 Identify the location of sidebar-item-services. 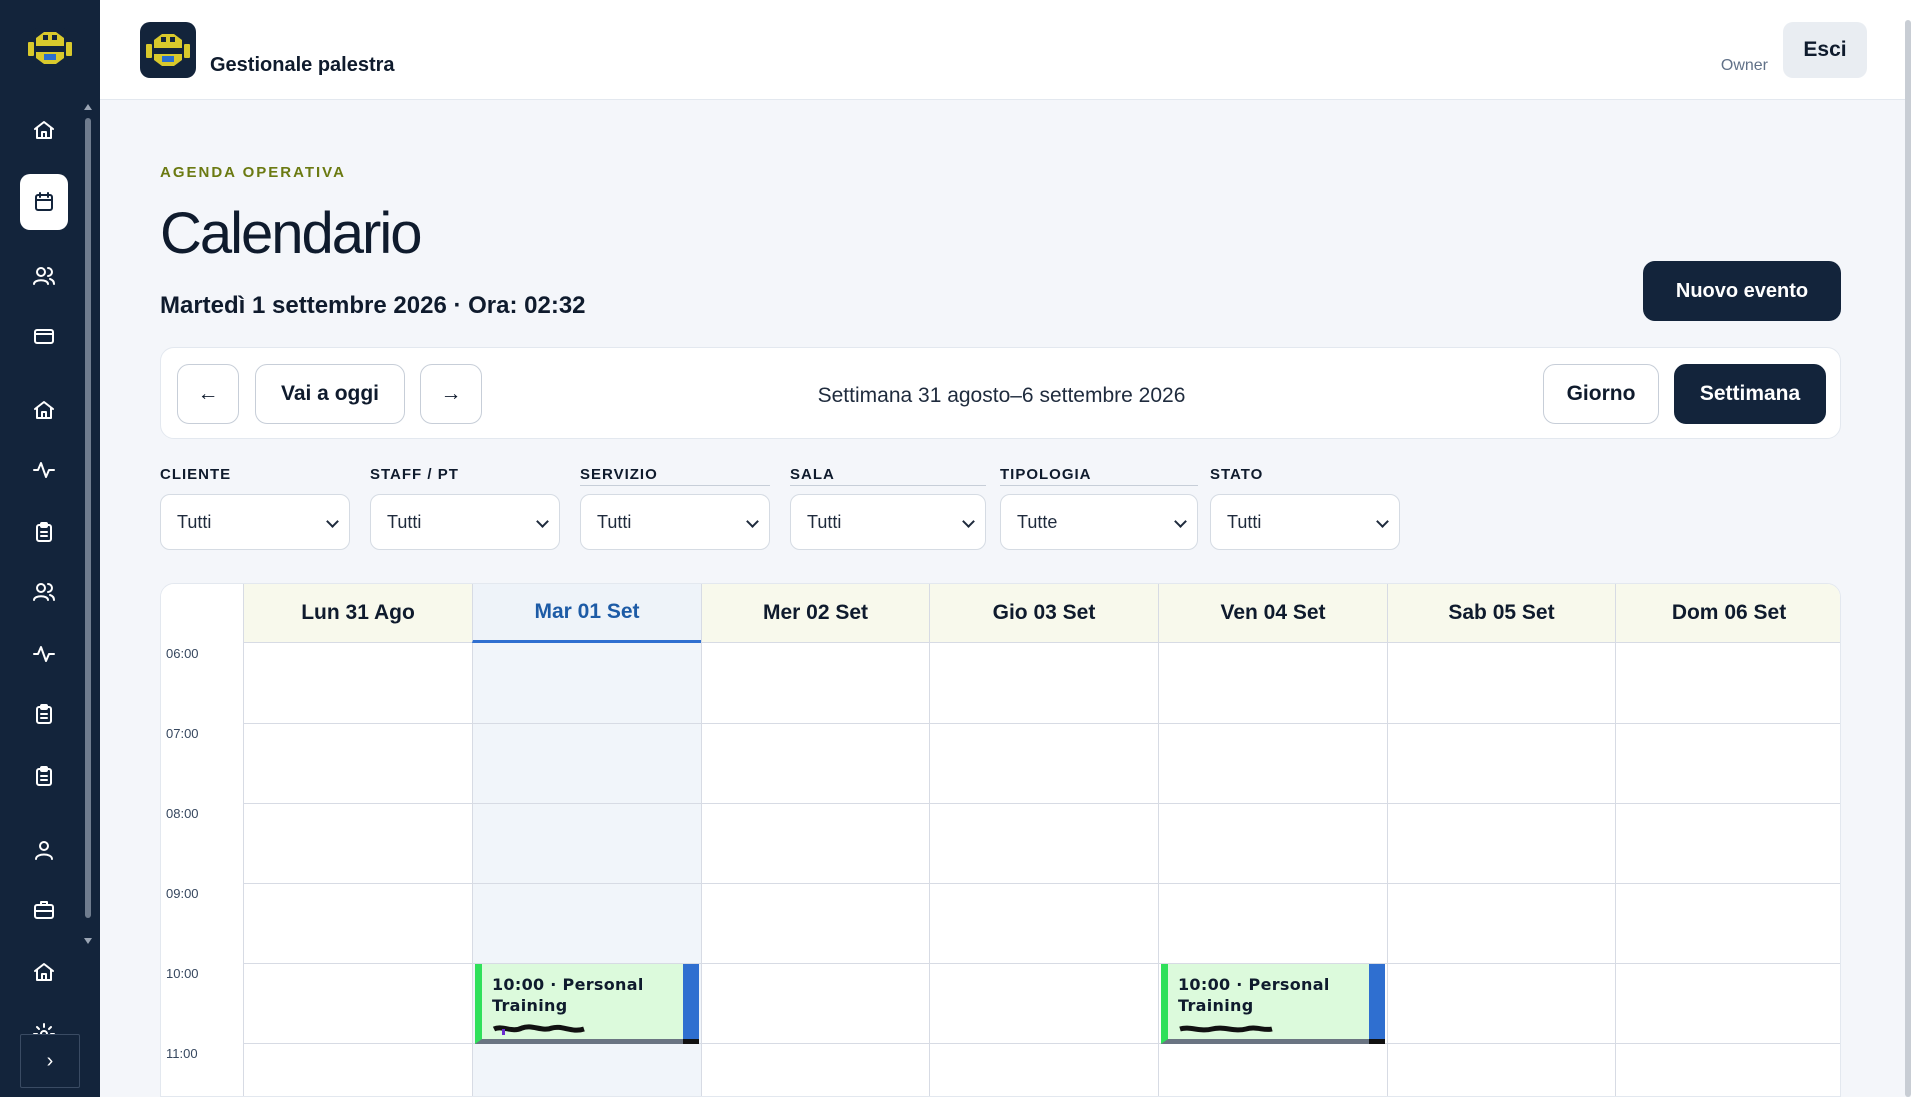
(44, 910).